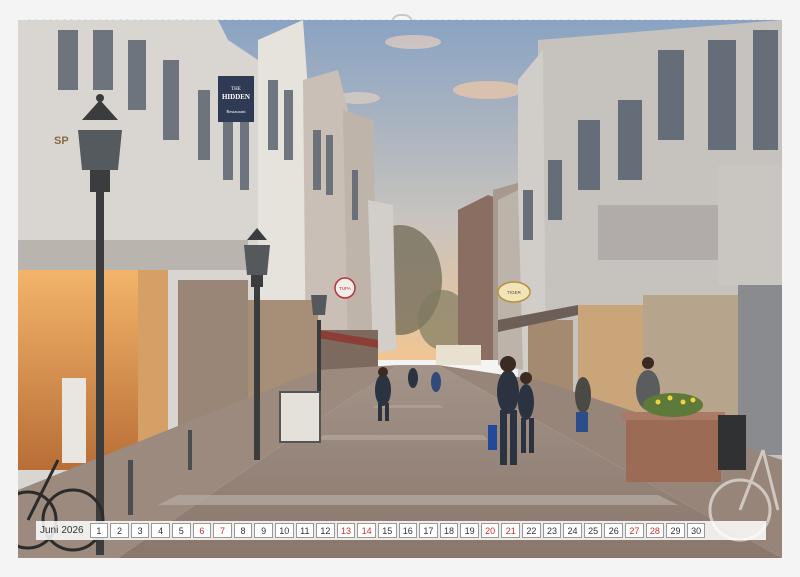 Image resolution: width=800 pixels, height=577 pixels. What do you see at coordinates (61, 141) in the screenshot?
I see `left-store-sign: SP` at bounding box center [61, 141].